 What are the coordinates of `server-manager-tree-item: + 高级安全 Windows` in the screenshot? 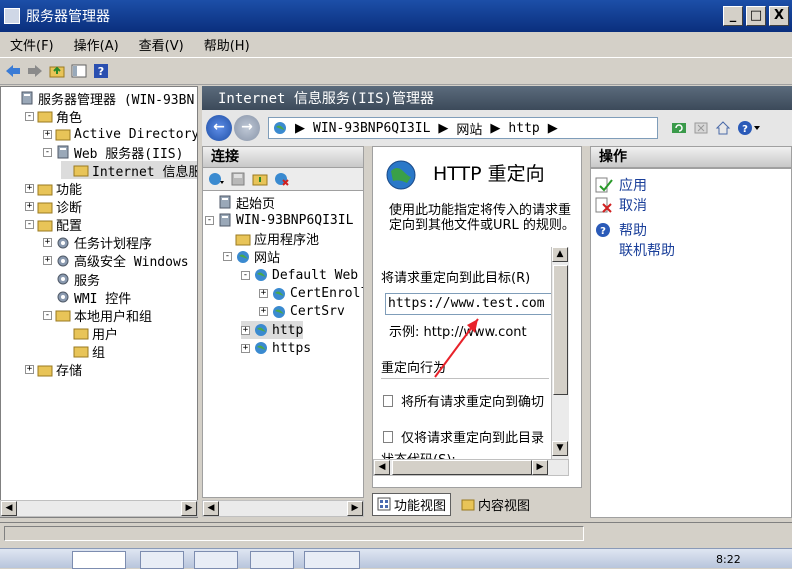 It's located at (116, 261).